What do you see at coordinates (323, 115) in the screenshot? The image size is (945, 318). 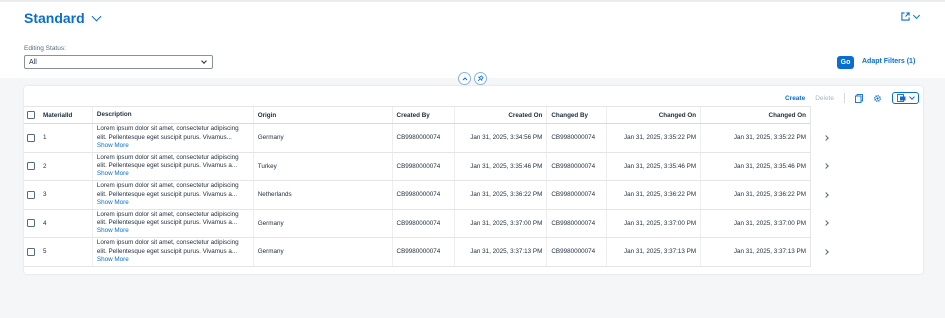 I see `column-header-origin: Origin` at bounding box center [323, 115].